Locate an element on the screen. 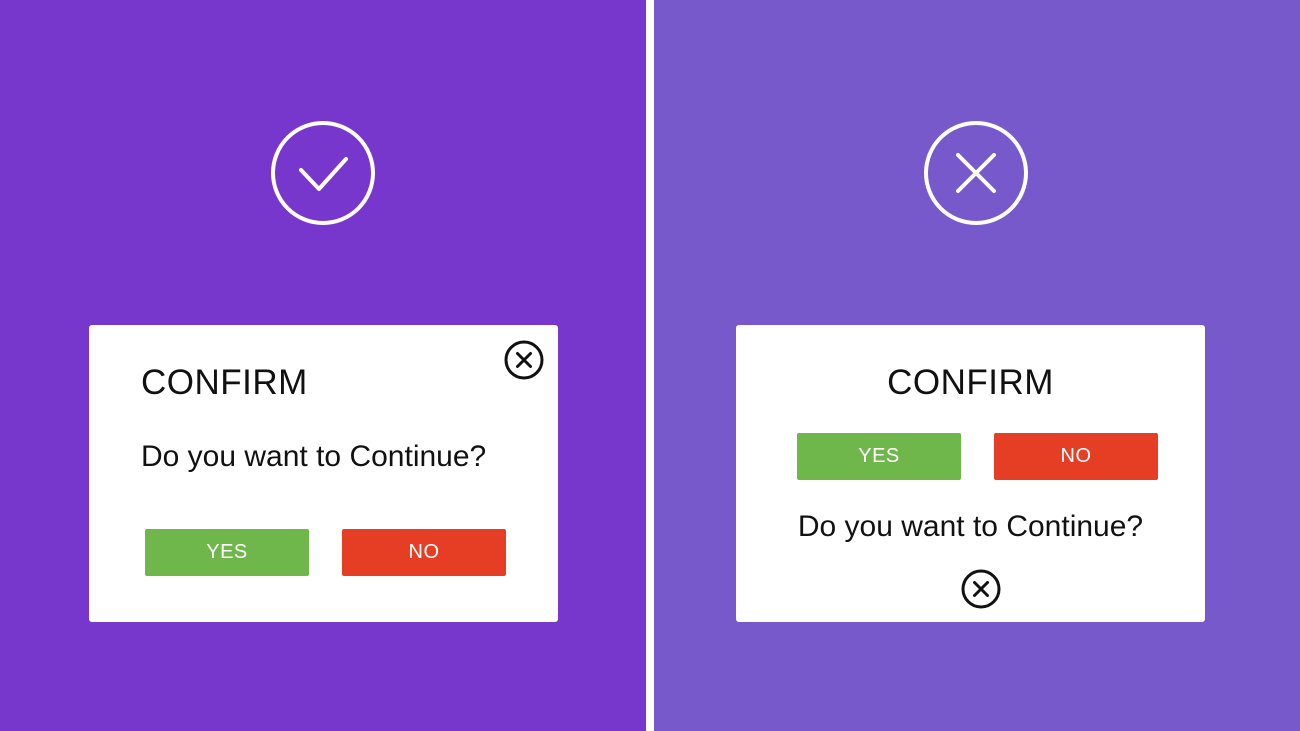 This screenshot has height=731, width=1300. confirm-dialog-correct: CONFIRM Do you want to Continue? YES NO is located at coordinates (323, 473).